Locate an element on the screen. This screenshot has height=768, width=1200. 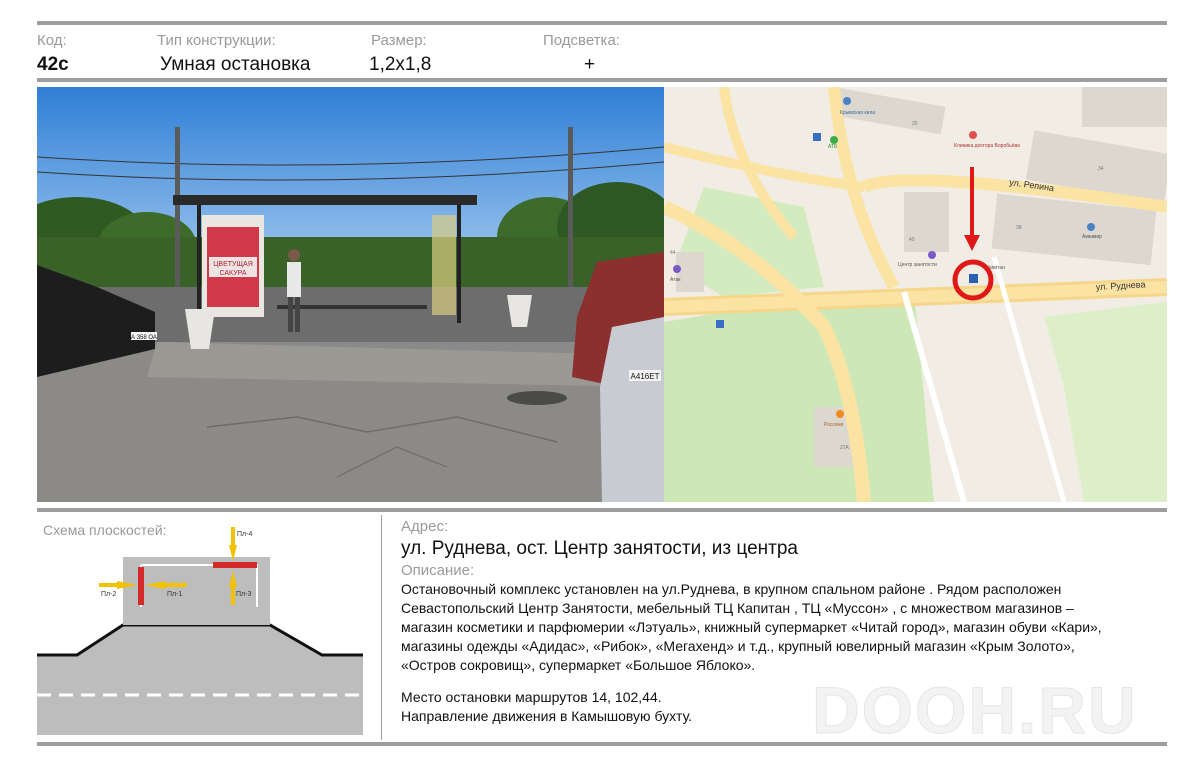
size-value: 1,2х1,8 is located at coordinates (400, 64).